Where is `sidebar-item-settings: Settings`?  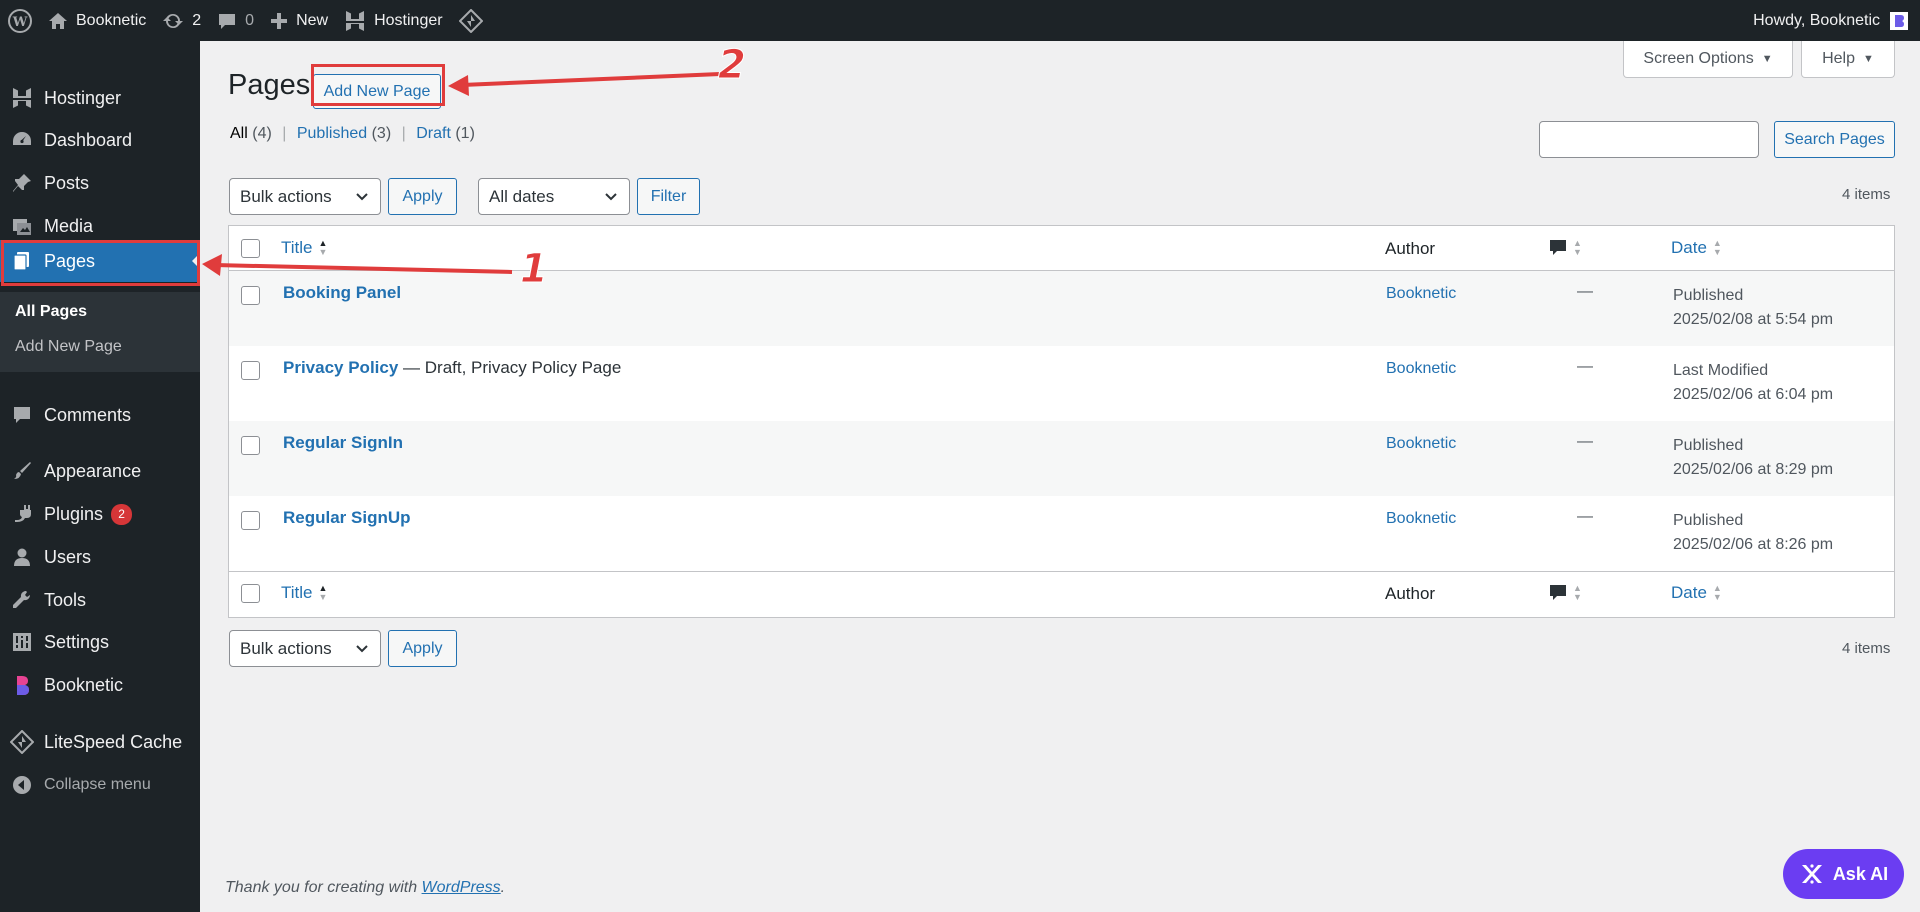 sidebar-item-settings: Settings is located at coordinates (100, 642).